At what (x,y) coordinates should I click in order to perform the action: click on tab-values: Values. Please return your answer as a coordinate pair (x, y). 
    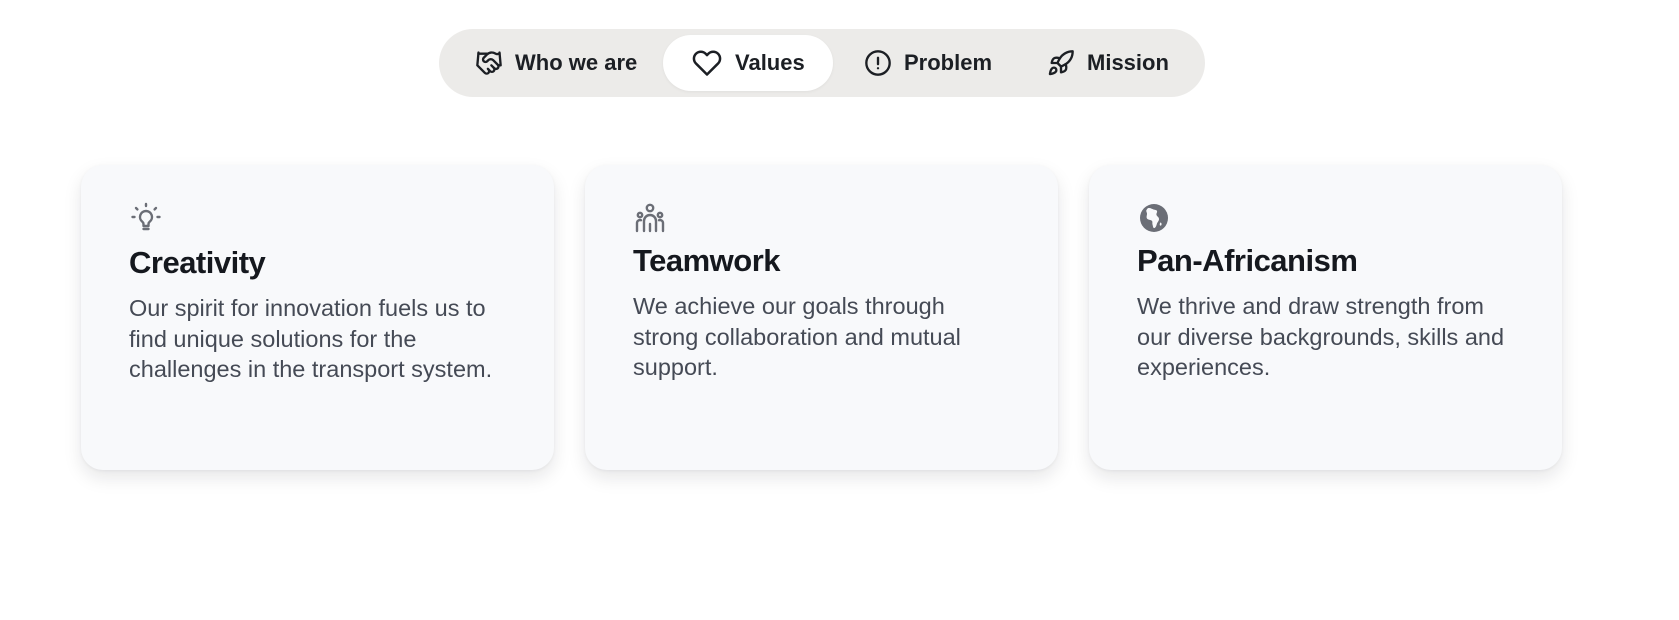
    Looking at the image, I should click on (748, 63).